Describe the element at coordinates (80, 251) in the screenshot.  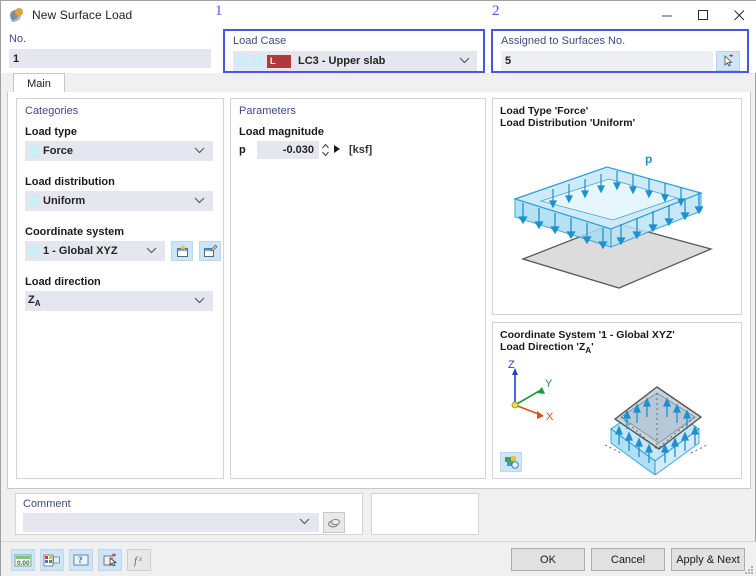
I see `coordinate-system-value: 1 - Global XYZ` at that location.